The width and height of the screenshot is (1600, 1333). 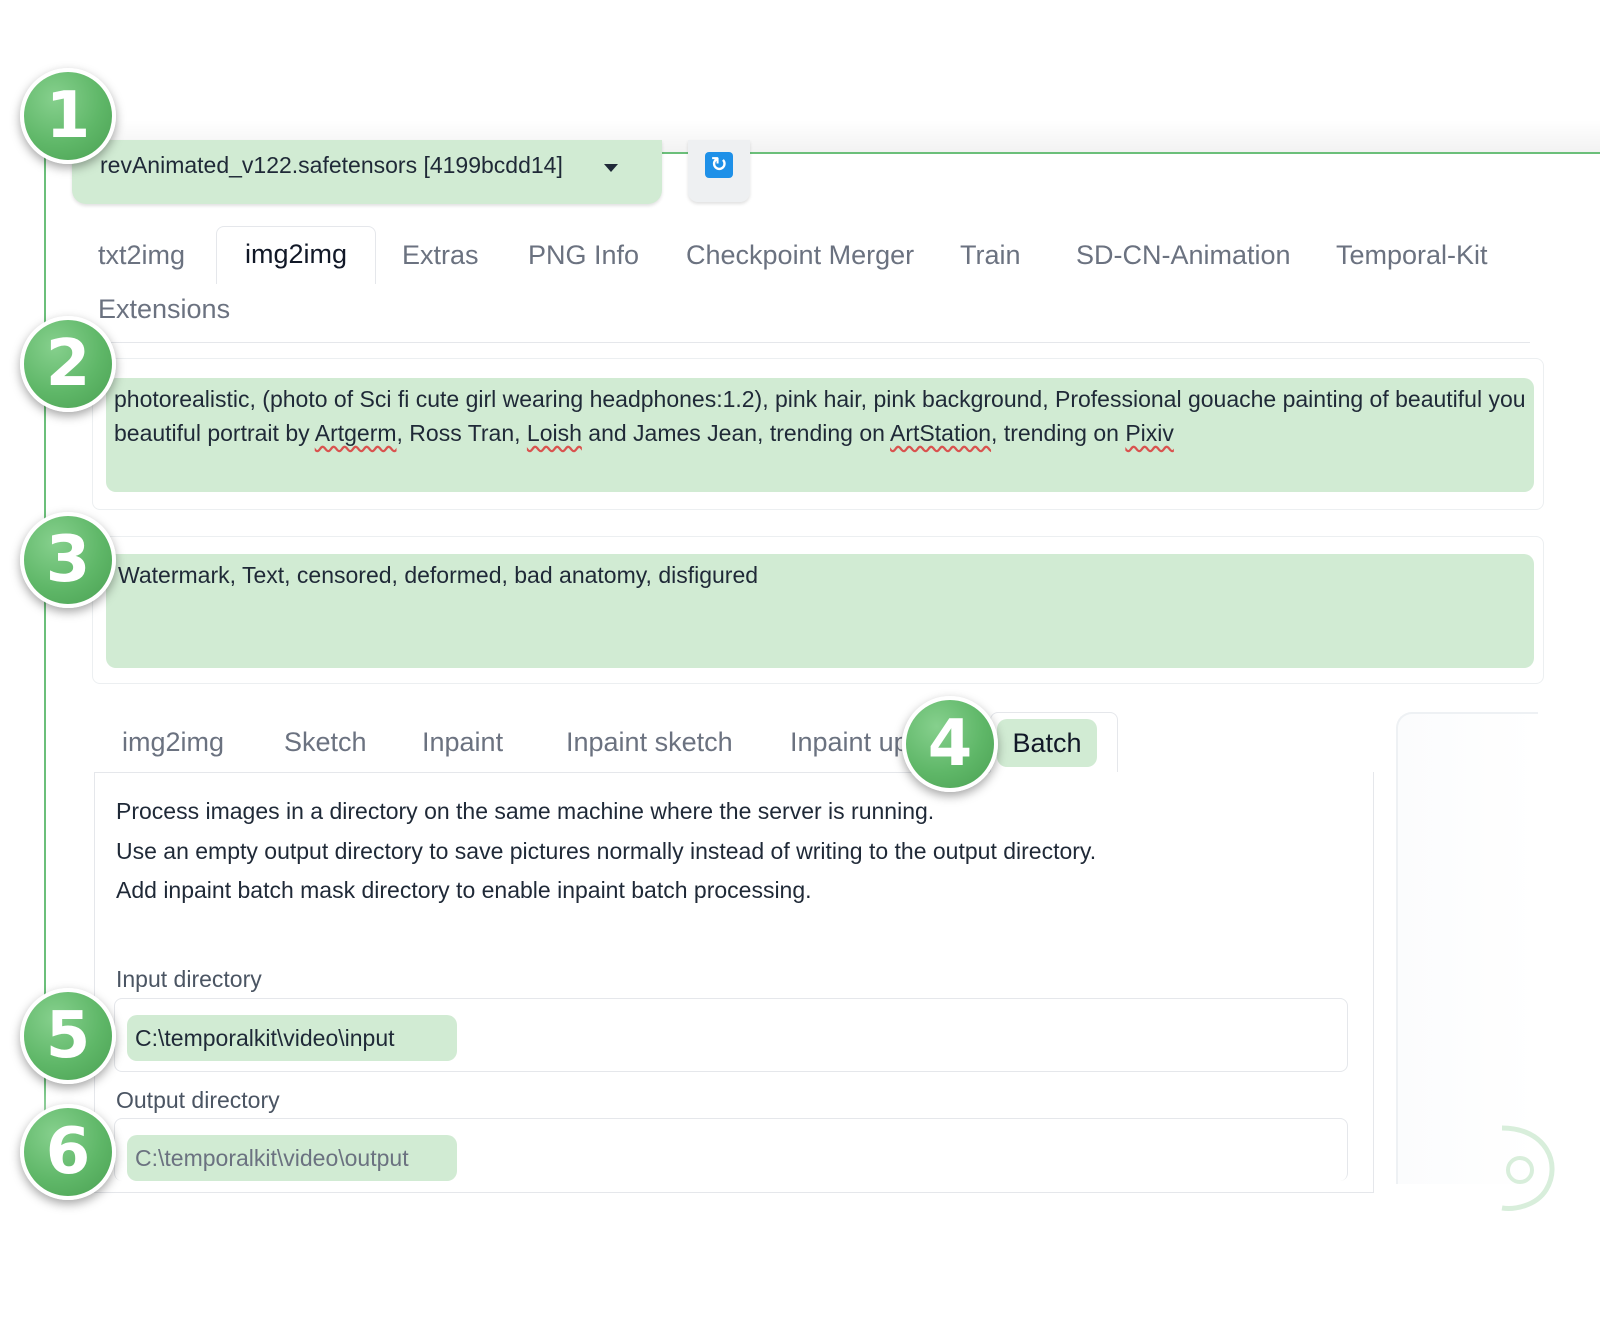 What do you see at coordinates (68, 560) in the screenshot?
I see `annotation-badge-3: 3` at bounding box center [68, 560].